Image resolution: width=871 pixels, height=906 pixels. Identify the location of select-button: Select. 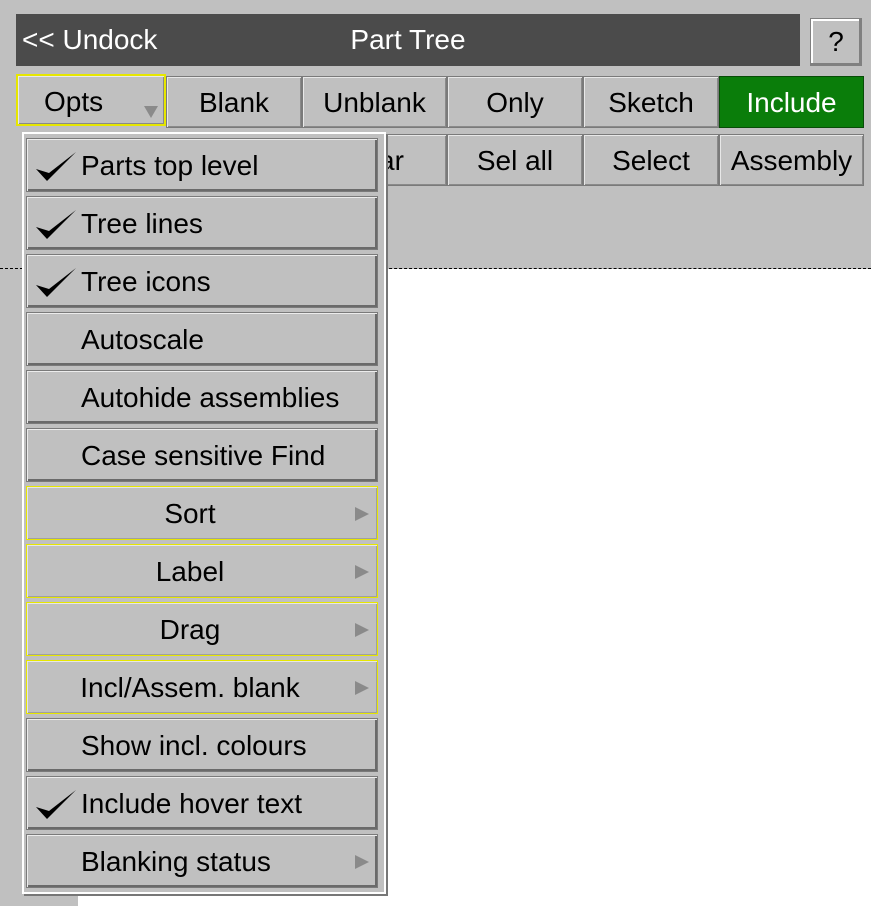
(651, 160).